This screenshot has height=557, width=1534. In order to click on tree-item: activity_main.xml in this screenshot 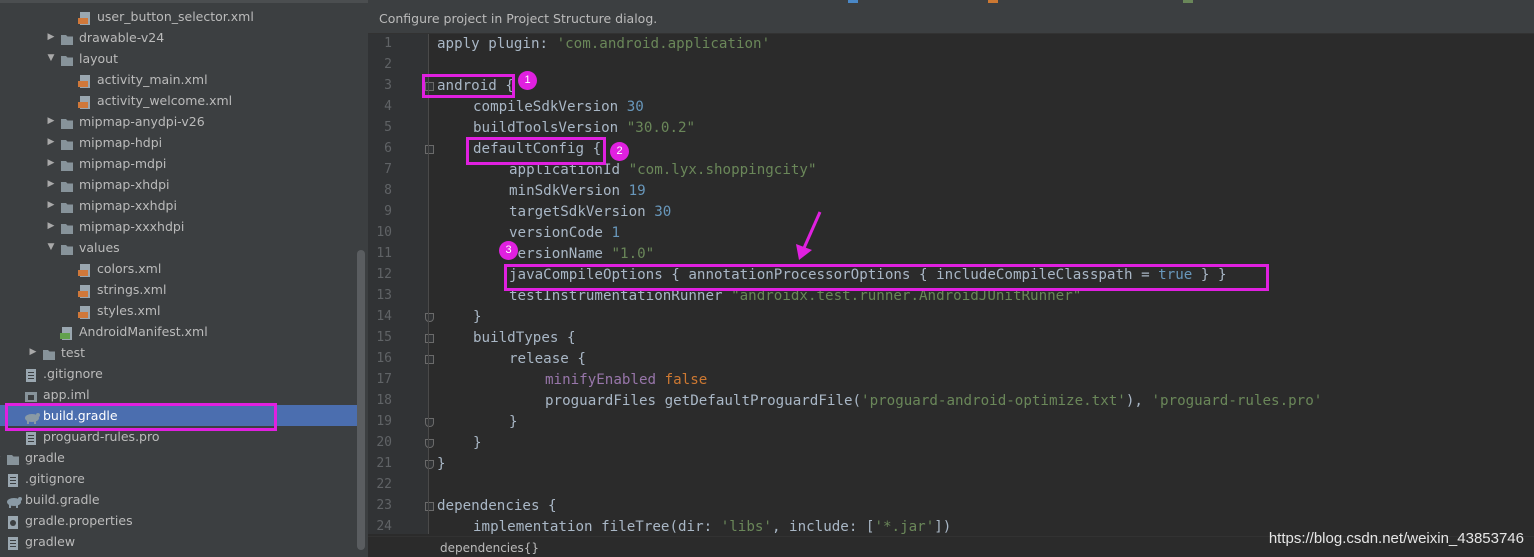, I will do `click(180, 79)`.